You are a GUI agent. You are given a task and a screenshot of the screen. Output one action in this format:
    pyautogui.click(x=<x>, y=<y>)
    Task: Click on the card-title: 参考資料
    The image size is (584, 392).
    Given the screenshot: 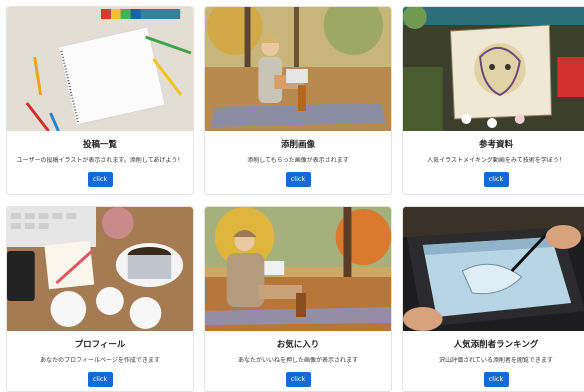 What is the action you would take?
    pyautogui.click(x=495, y=145)
    